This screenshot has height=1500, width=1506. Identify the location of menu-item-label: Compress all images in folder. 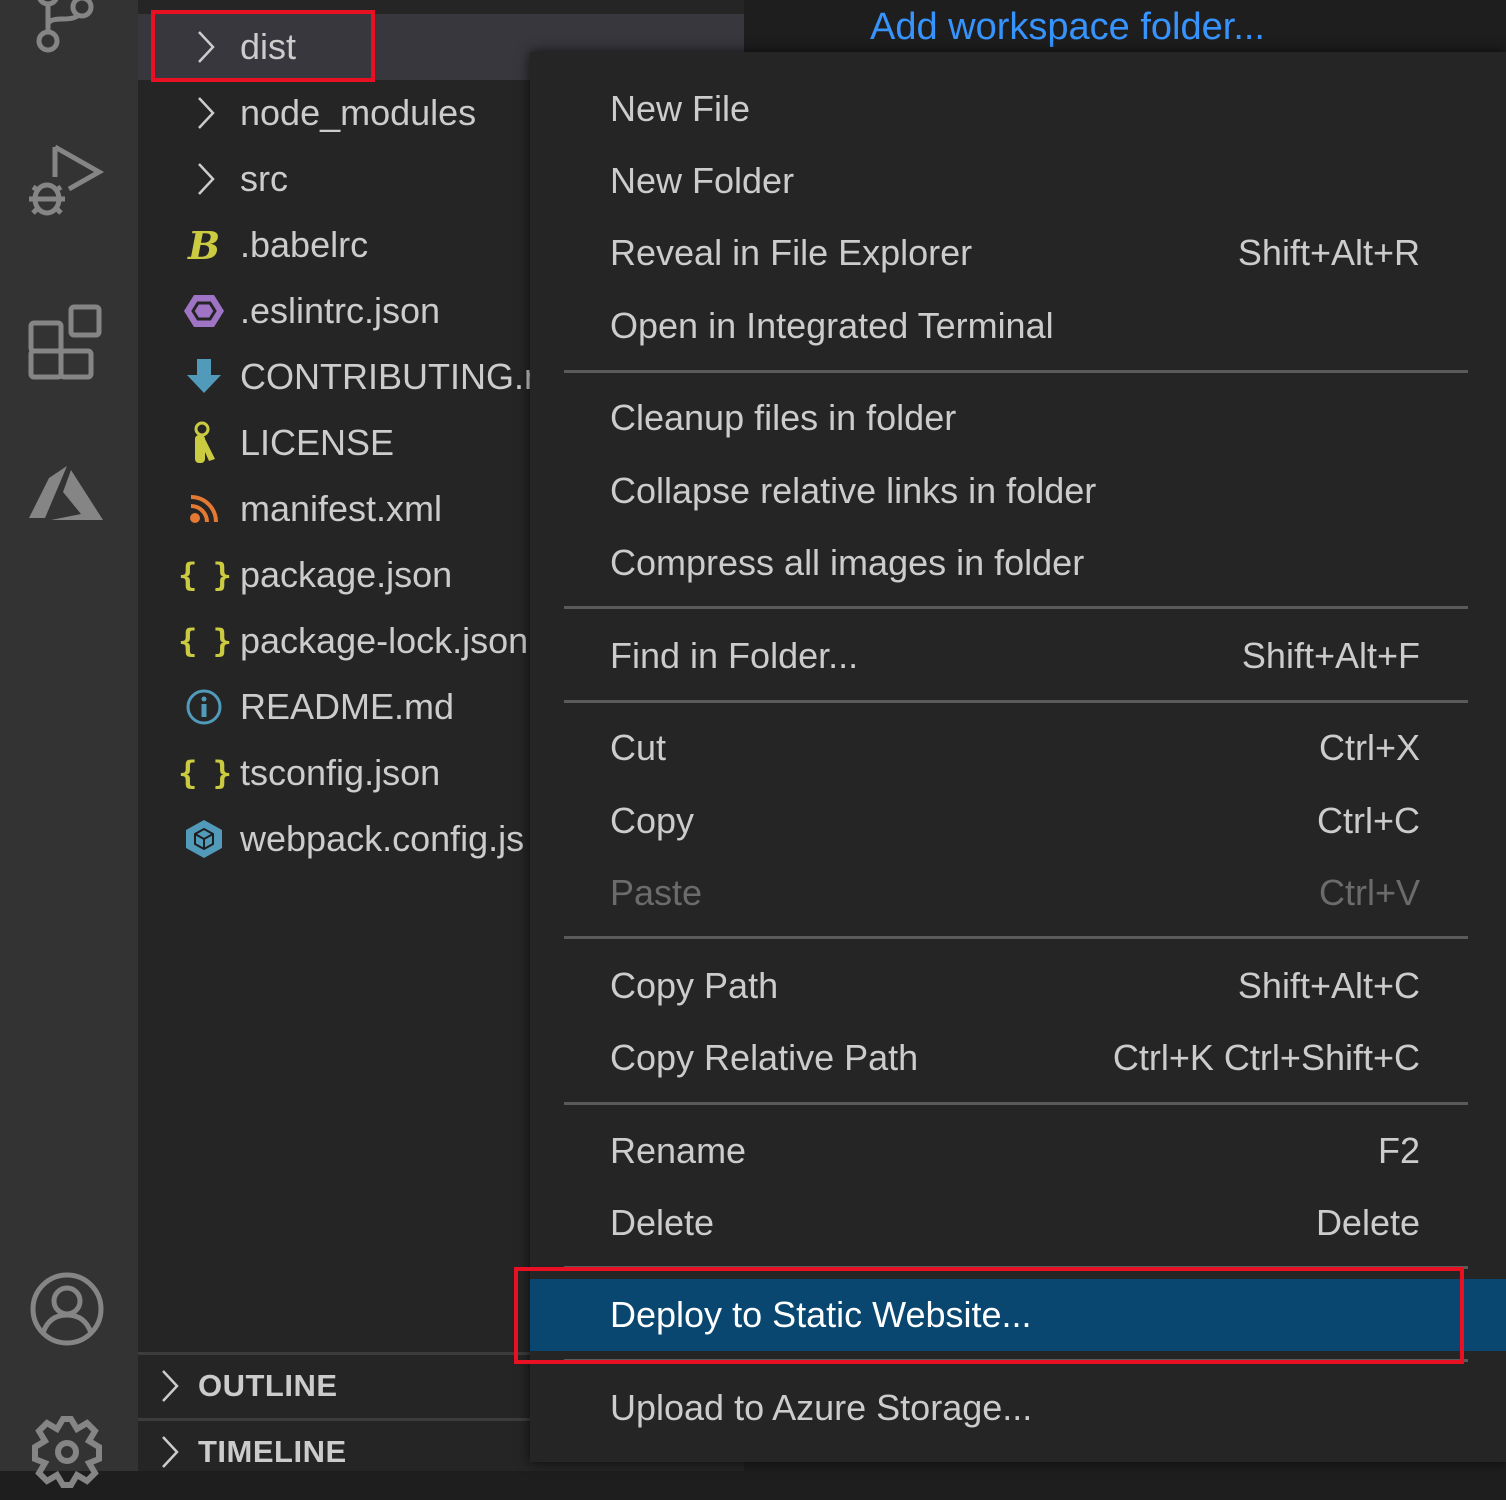
(847, 562).